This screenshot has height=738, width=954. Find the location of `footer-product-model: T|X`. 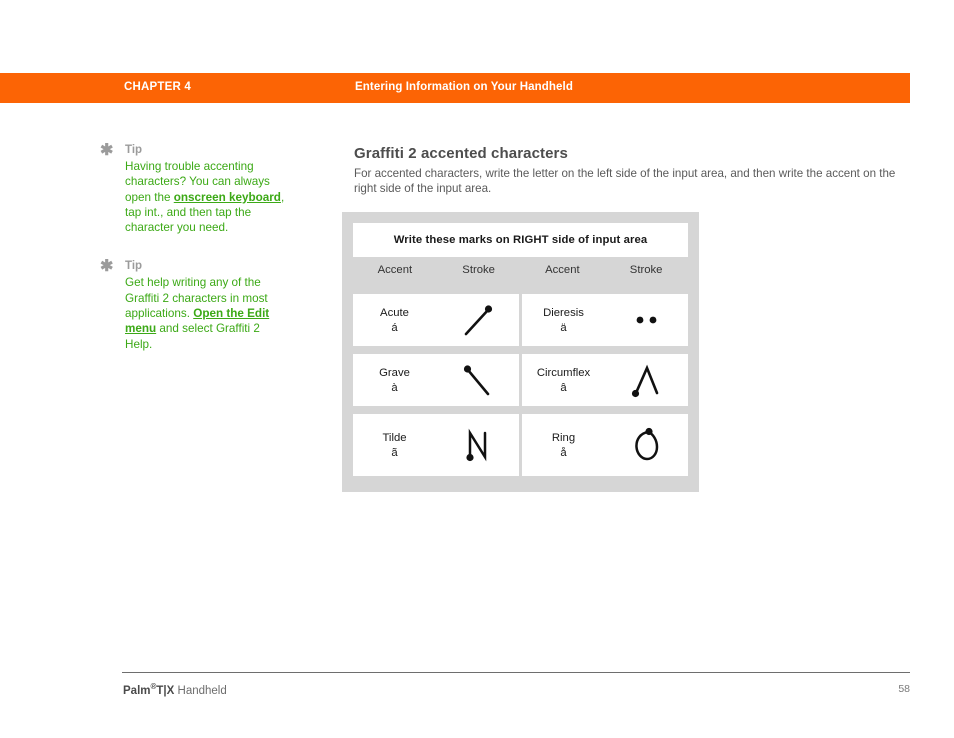

footer-product-model: T|X is located at coordinates (165, 690).